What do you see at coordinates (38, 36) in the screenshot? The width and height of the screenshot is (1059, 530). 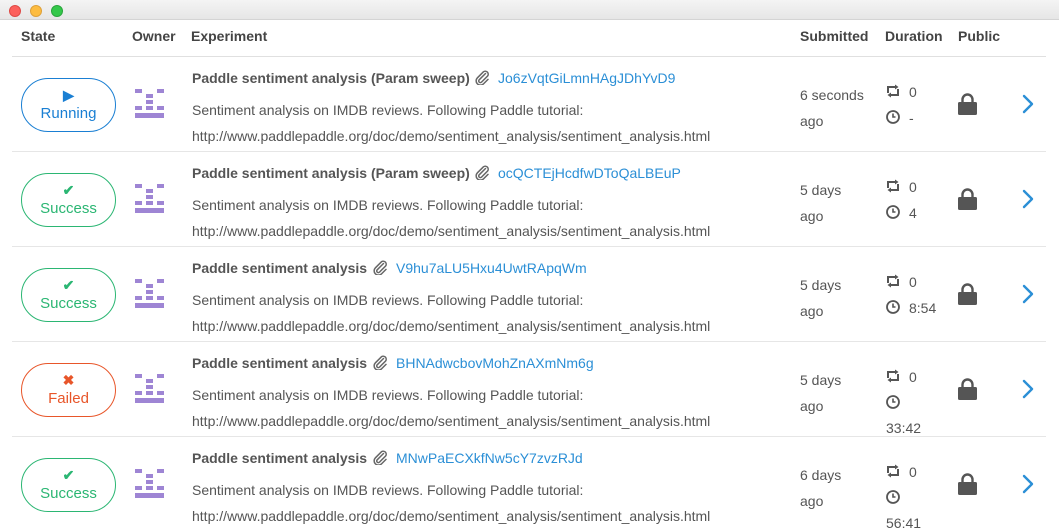 I see `column-header-state: State` at bounding box center [38, 36].